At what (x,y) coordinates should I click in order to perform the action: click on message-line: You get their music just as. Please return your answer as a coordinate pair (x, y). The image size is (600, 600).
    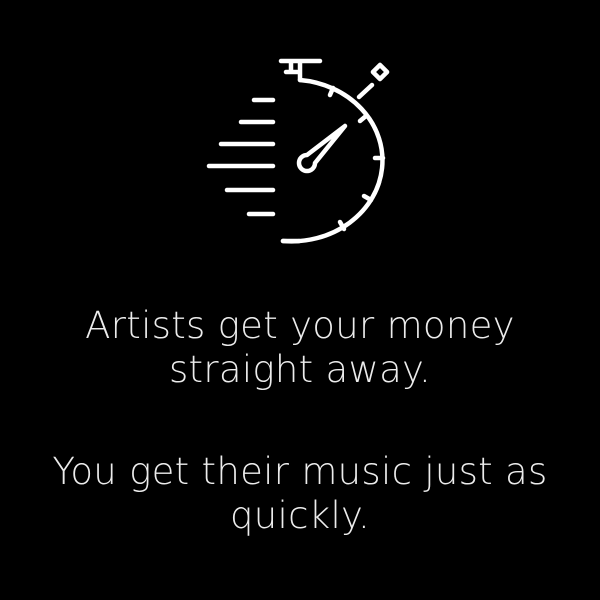
    Looking at the image, I should click on (300, 471).